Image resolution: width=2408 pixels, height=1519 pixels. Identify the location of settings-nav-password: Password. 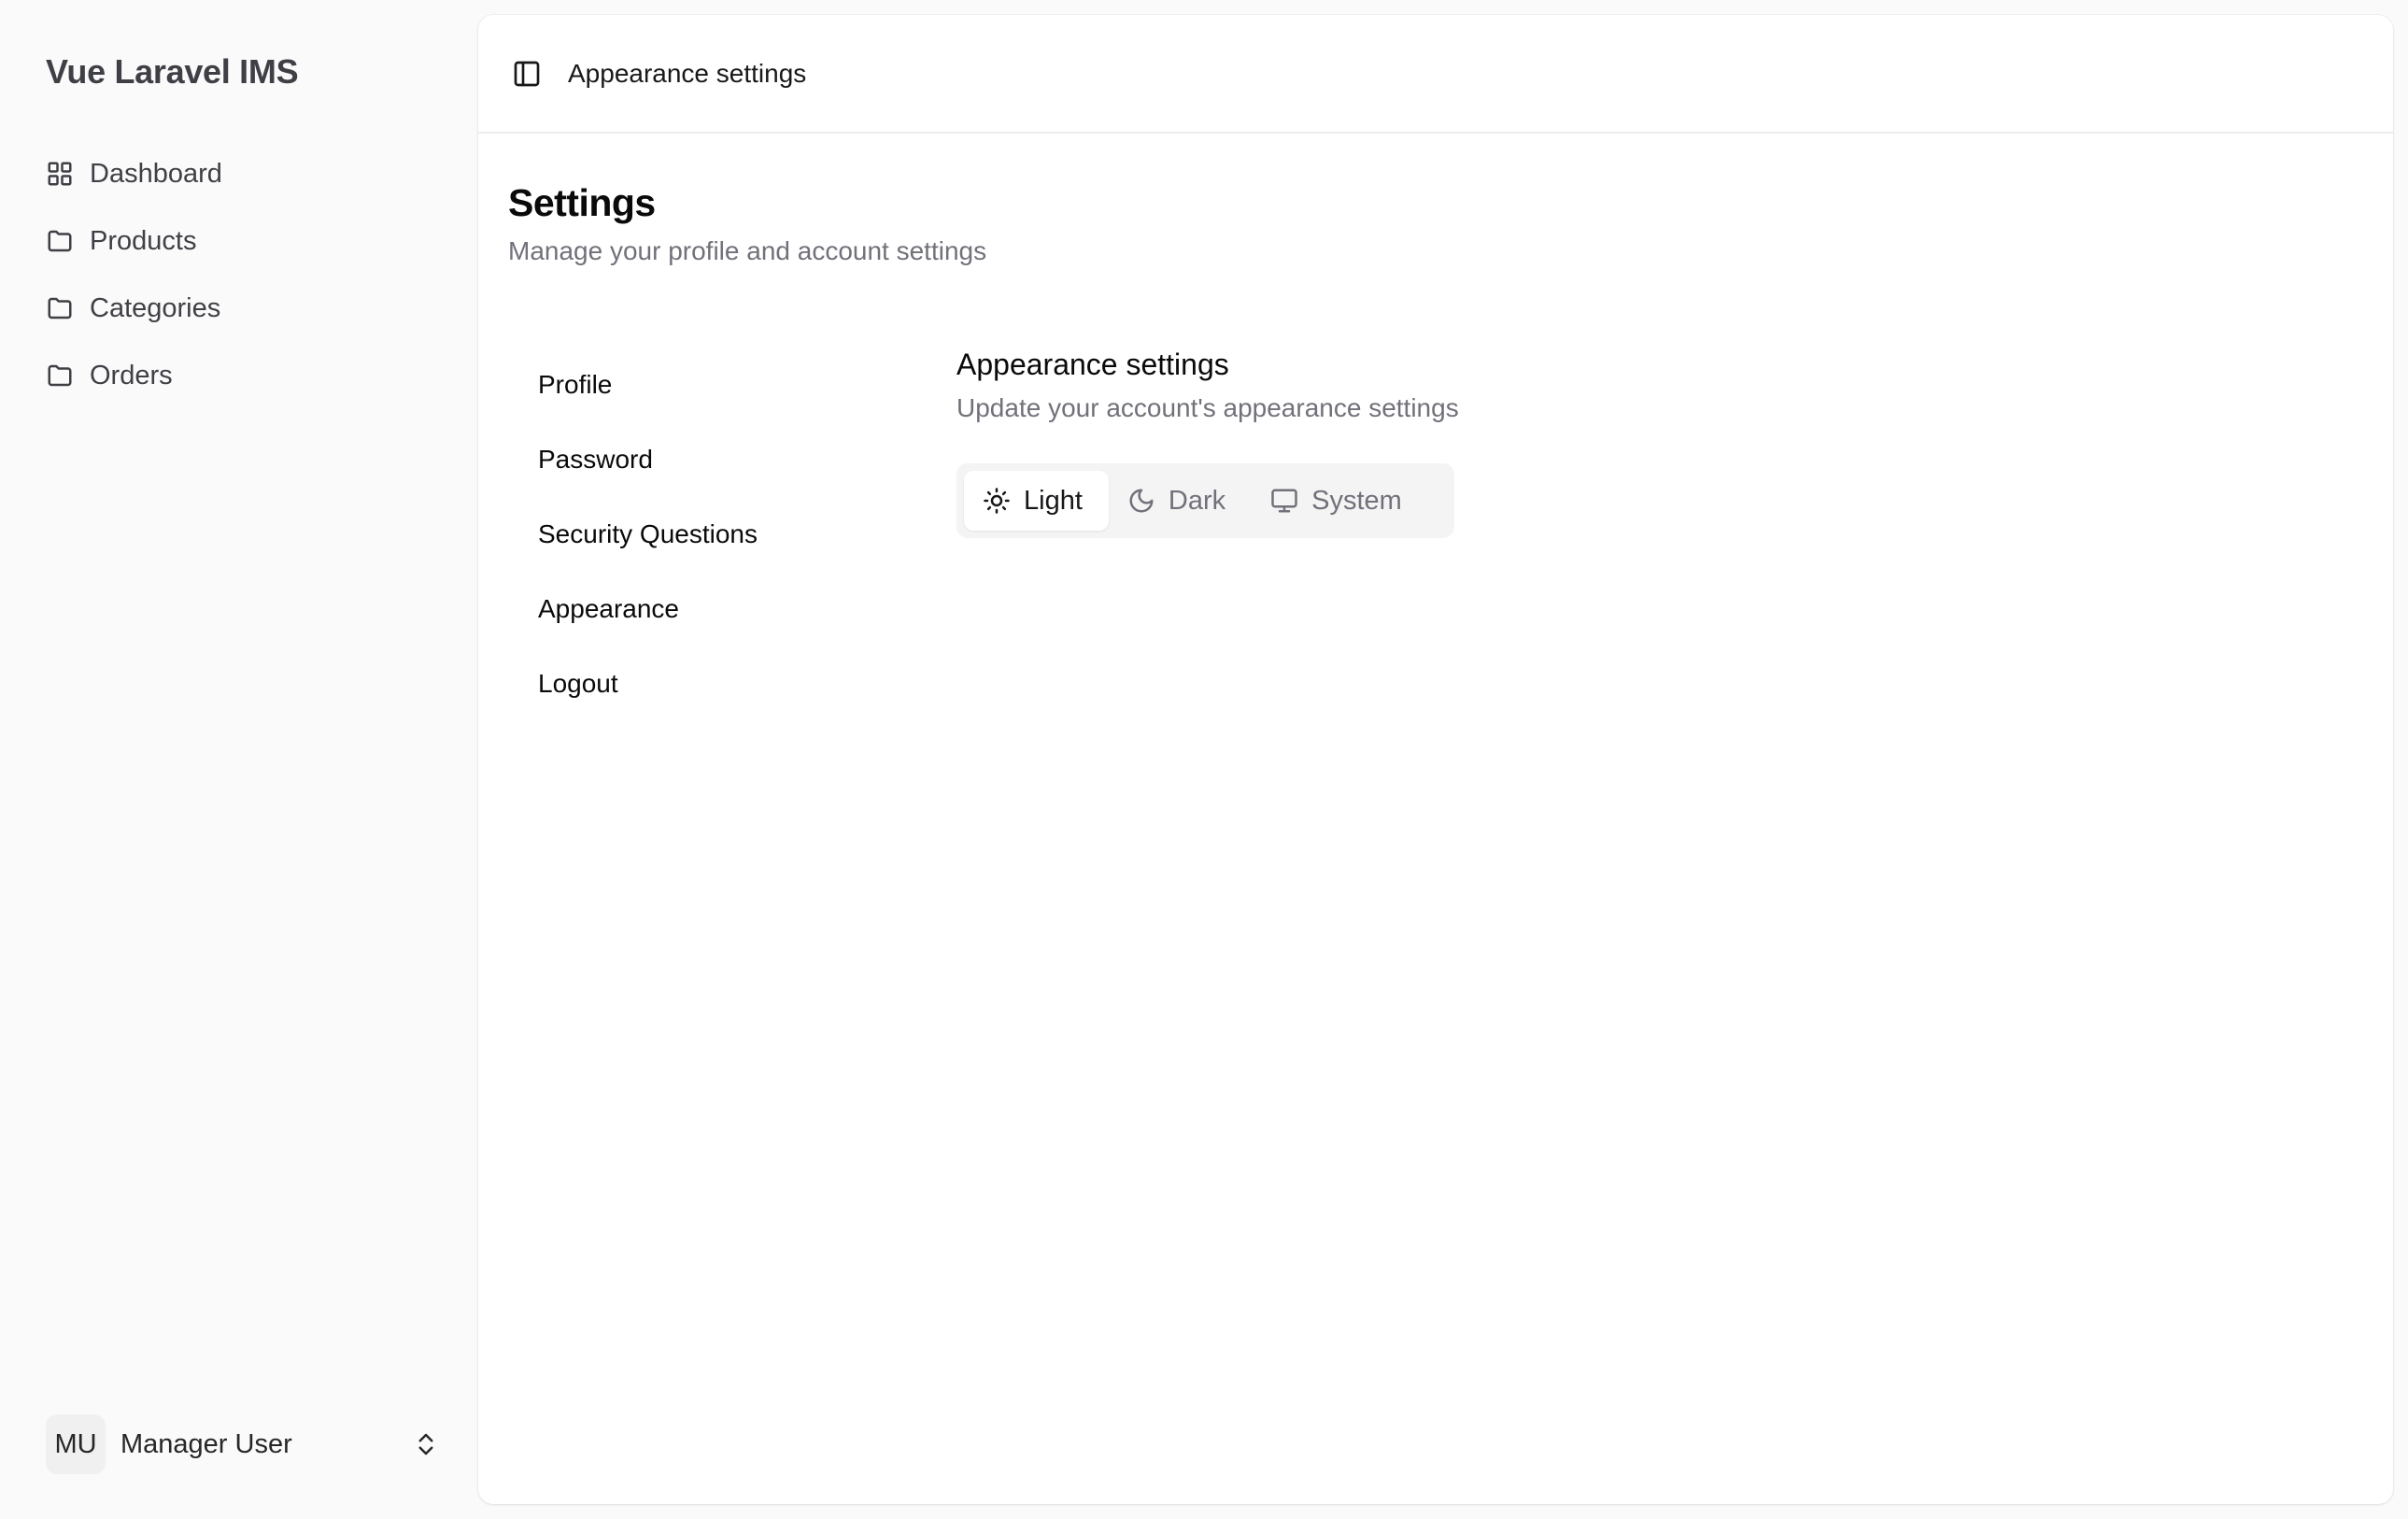
(715, 459).